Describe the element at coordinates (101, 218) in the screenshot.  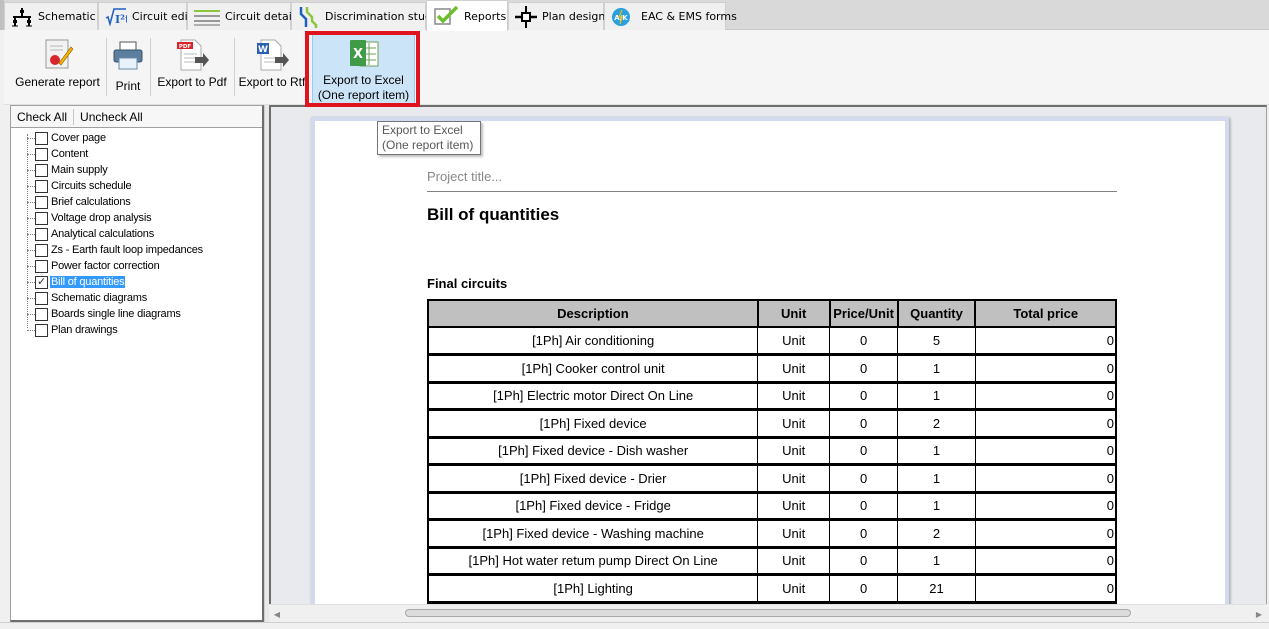
I see `report-item-label: Voltage drop analysis` at that location.